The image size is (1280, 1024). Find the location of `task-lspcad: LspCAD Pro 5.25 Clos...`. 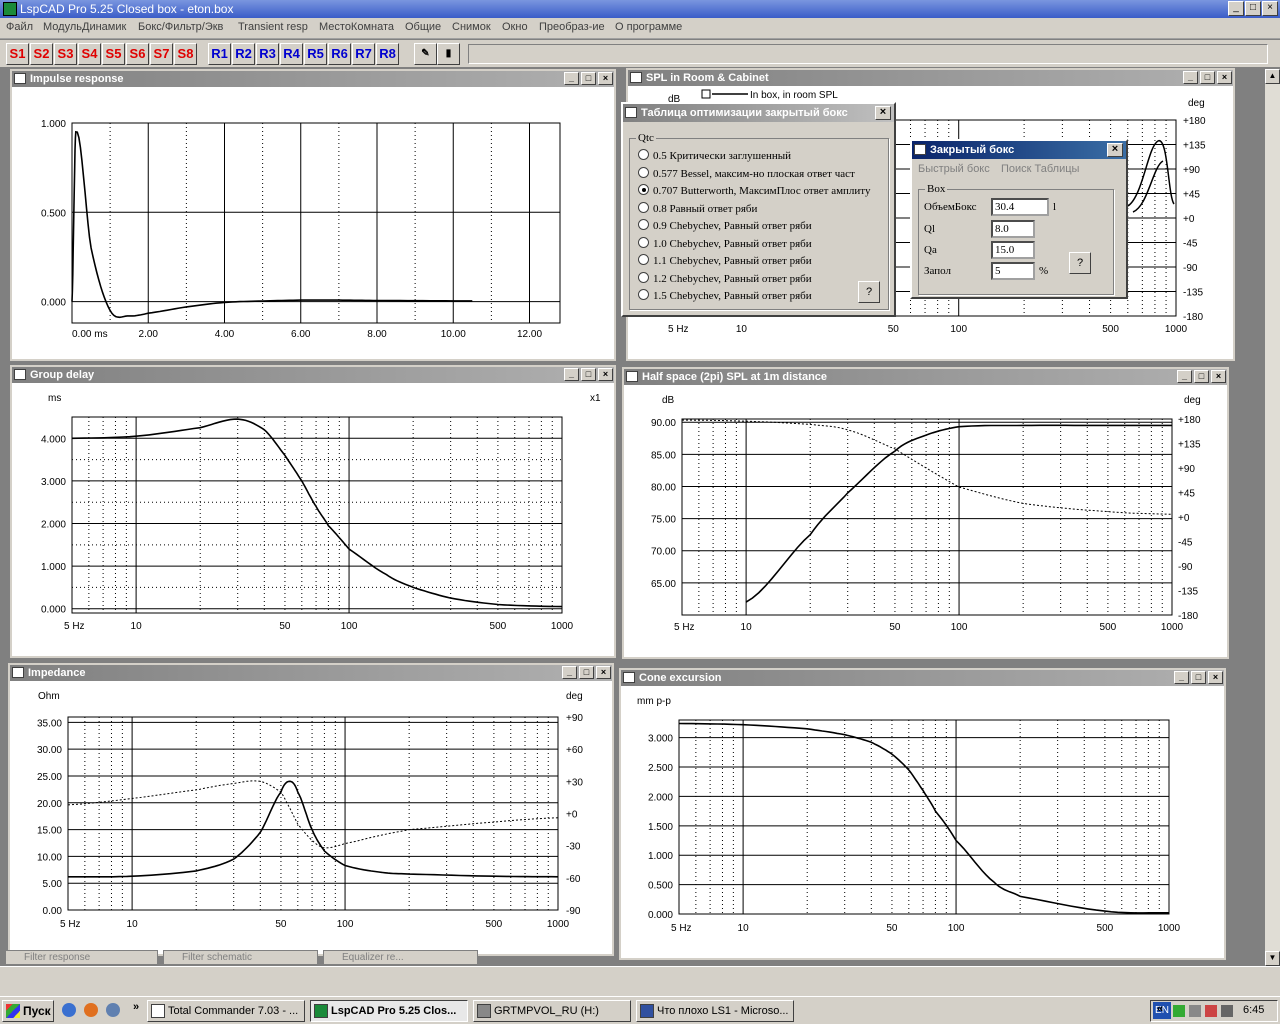

task-lspcad: LspCAD Pro 5.25 Clos... is located at coordinates (389, 1011).